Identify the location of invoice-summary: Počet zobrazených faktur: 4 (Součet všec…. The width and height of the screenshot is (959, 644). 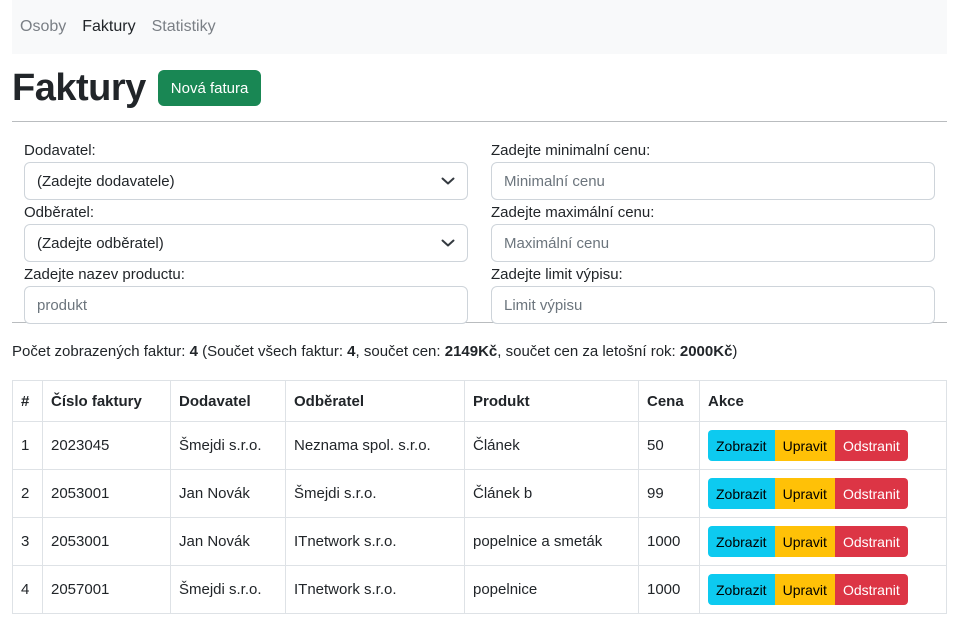
(479, 352).